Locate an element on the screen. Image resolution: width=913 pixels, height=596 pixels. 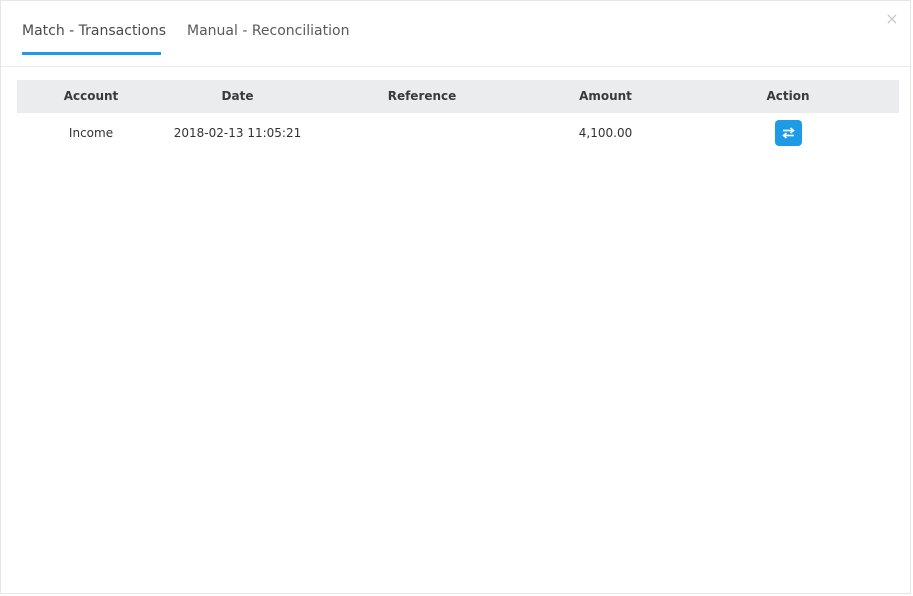
cell-date: 2018-02-13 11:05:21 is located at coordinates (237, 133).